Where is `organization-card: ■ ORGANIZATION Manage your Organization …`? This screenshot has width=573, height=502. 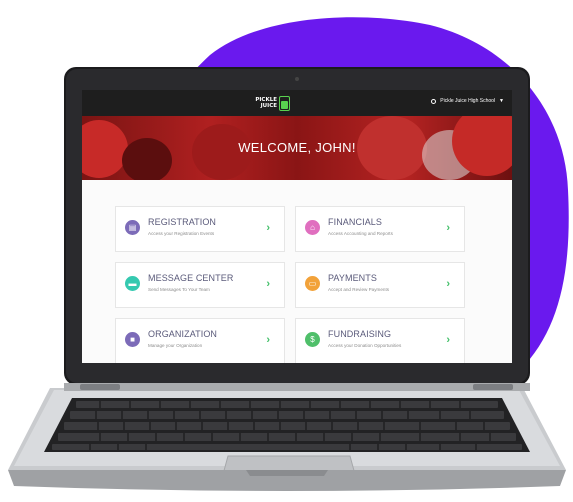 organization-card: ■ ORGANIZATION Manage your Organization … is located at coordinates (200, 340).